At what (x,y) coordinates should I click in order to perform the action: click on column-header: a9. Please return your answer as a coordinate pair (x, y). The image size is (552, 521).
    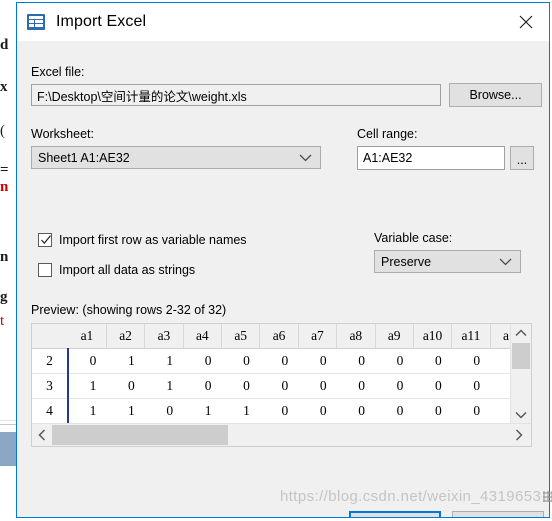
    Looking at the image, I should click on (394, 336).